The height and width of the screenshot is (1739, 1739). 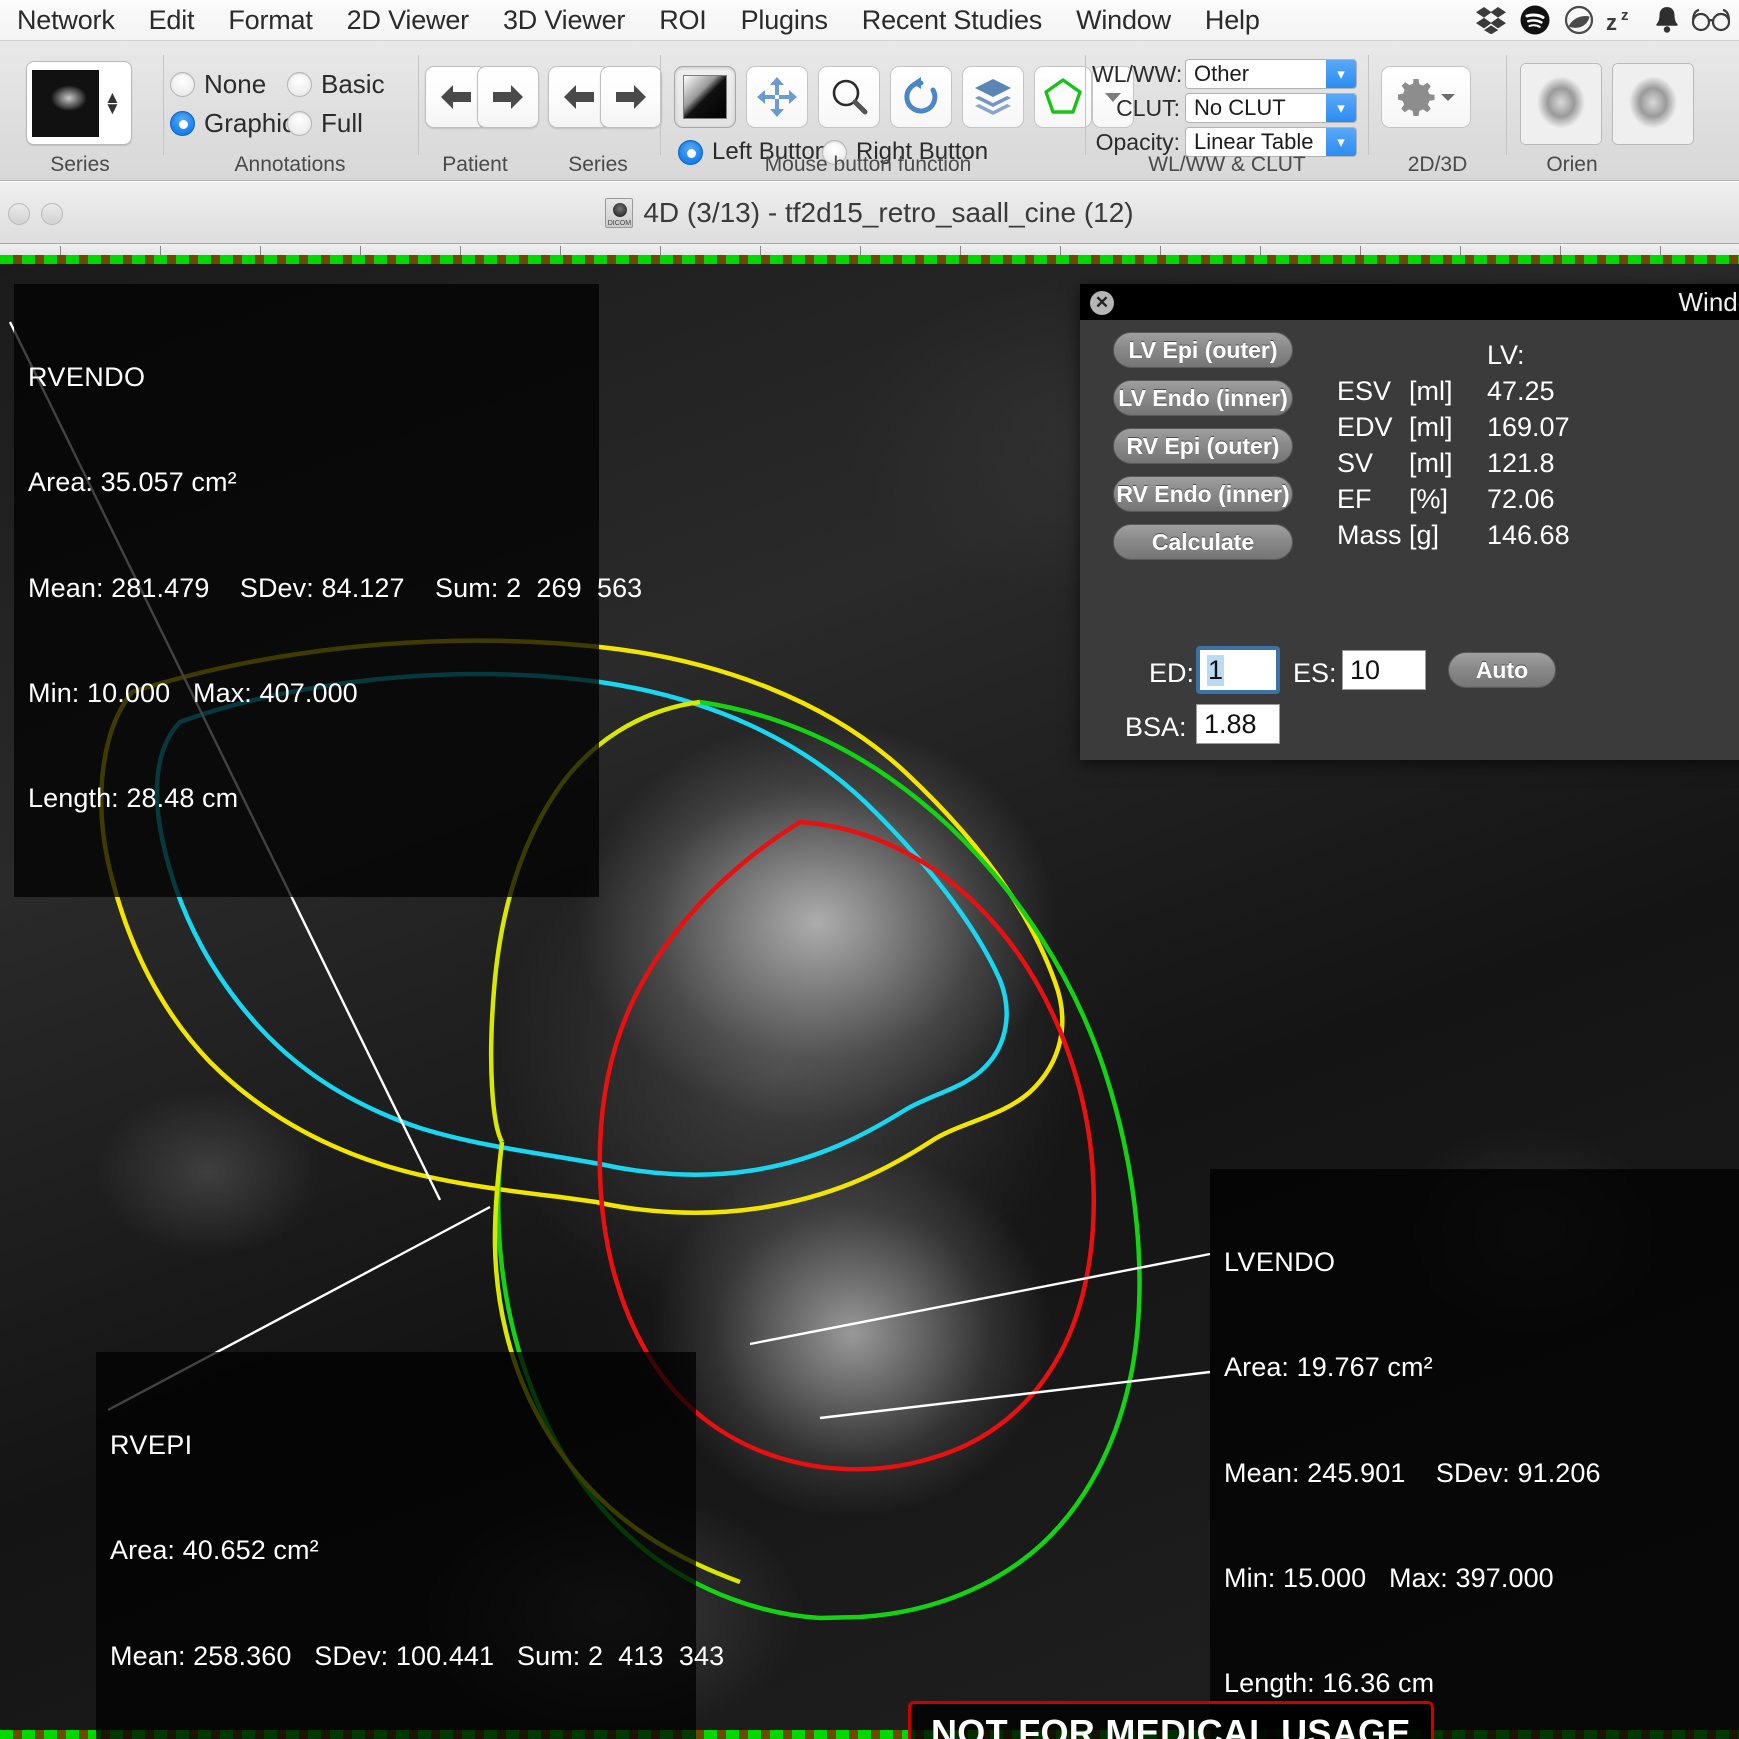 I want to click on bell-icon, so click(x=1667, y=20).